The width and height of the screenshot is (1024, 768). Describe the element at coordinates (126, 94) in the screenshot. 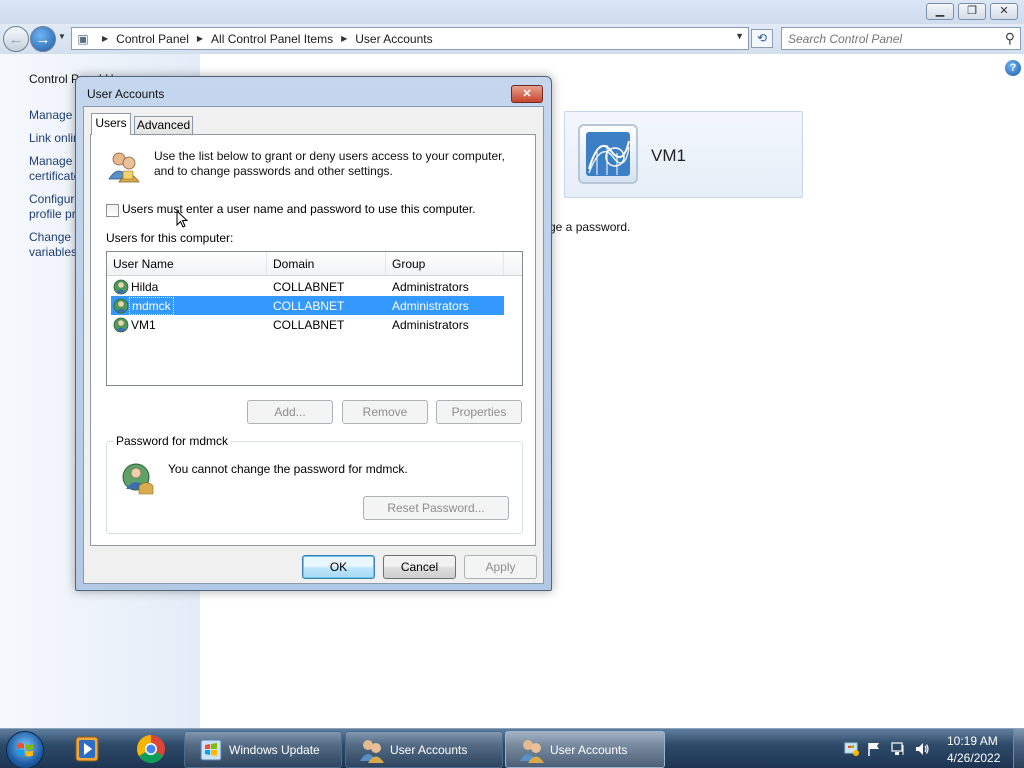

I see `dialog-title: User Accounts` at that location.